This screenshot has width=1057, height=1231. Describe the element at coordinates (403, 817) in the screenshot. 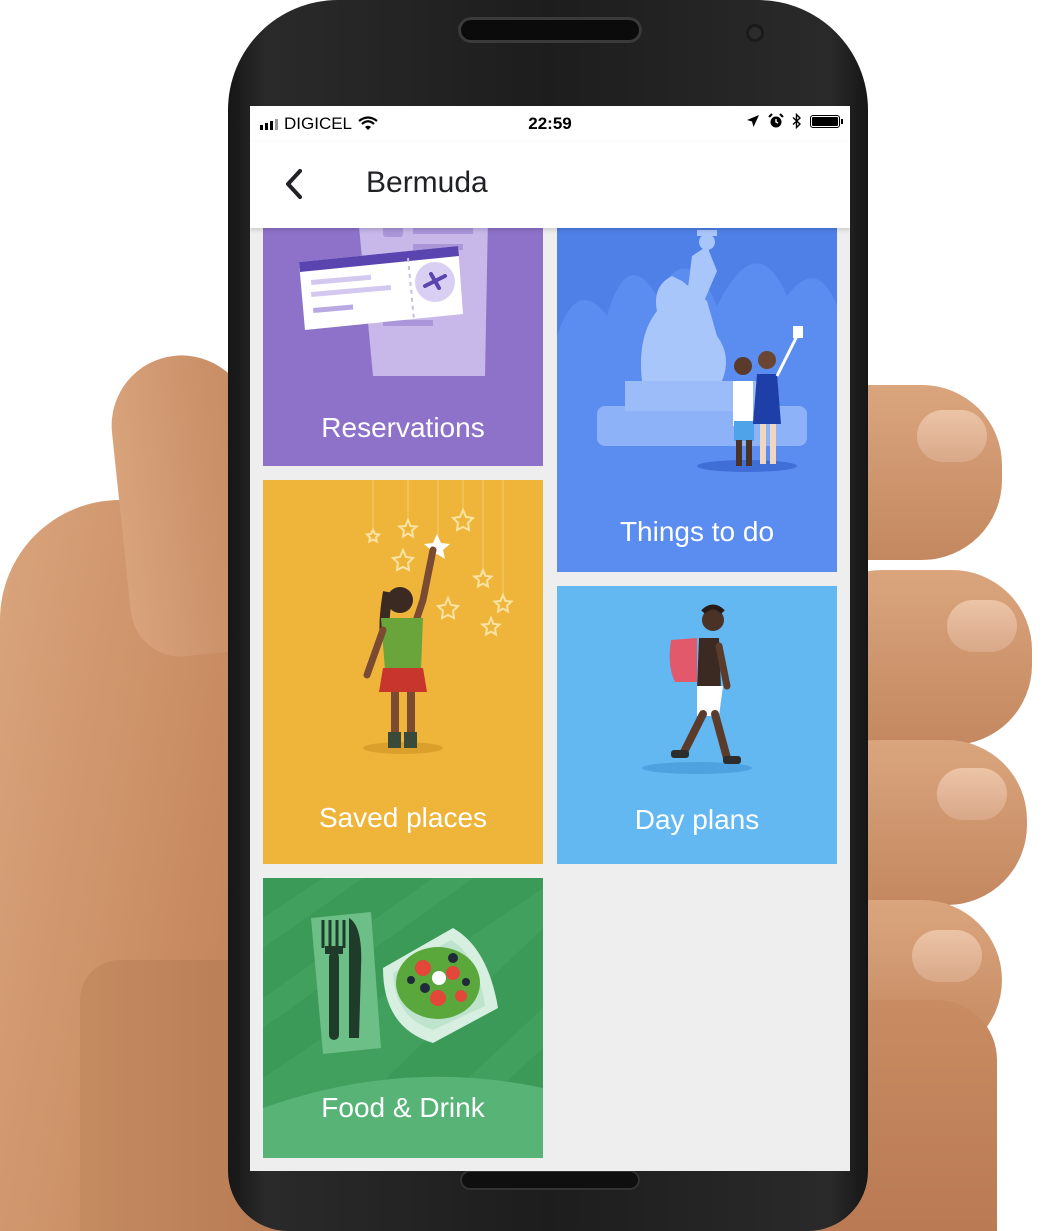

I see `tile-label: Saved places` at that location.